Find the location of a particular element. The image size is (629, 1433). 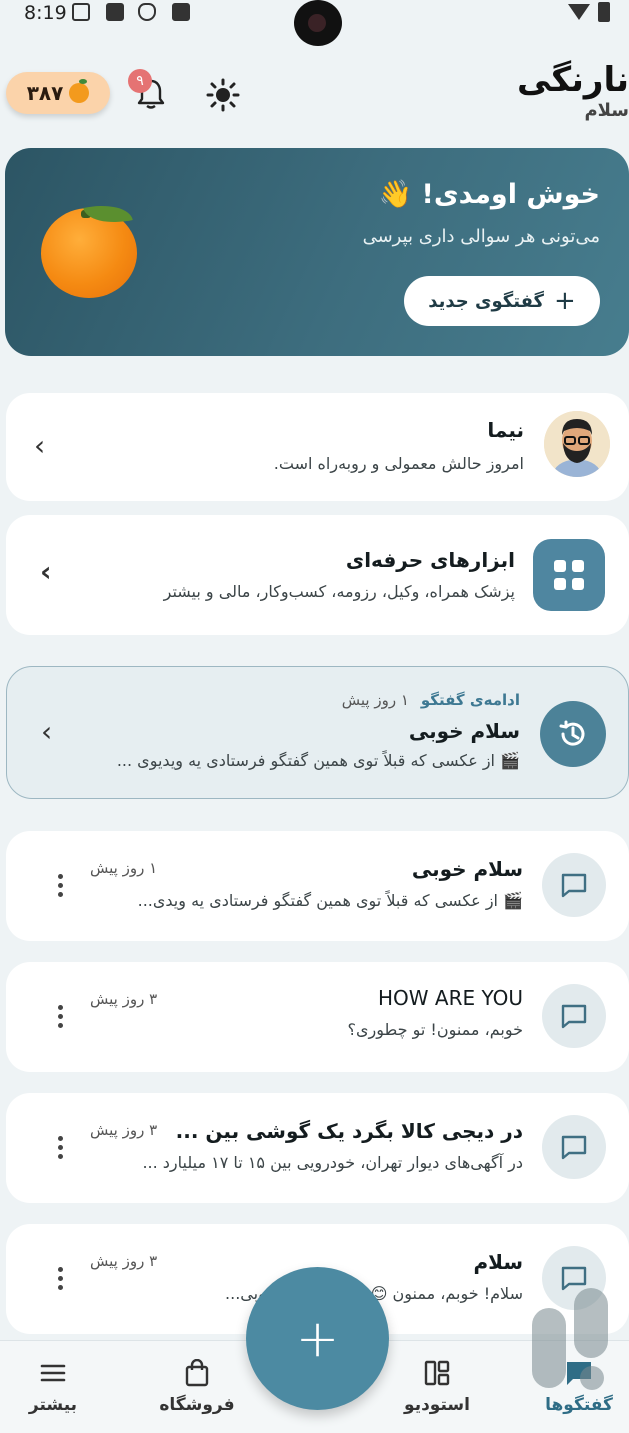

menu-icon is located at coordinates (53, 1373).